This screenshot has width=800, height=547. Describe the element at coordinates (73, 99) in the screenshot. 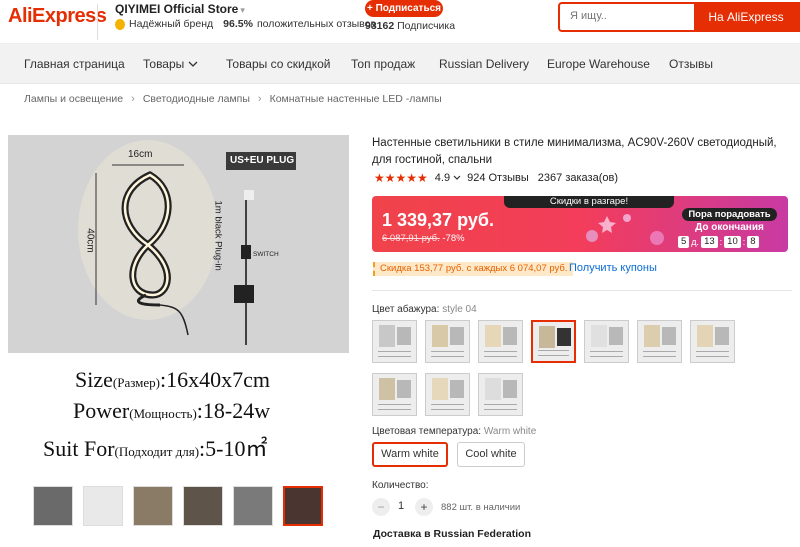

I see `breadcrumb-item: Лампы и освещение` at that location.